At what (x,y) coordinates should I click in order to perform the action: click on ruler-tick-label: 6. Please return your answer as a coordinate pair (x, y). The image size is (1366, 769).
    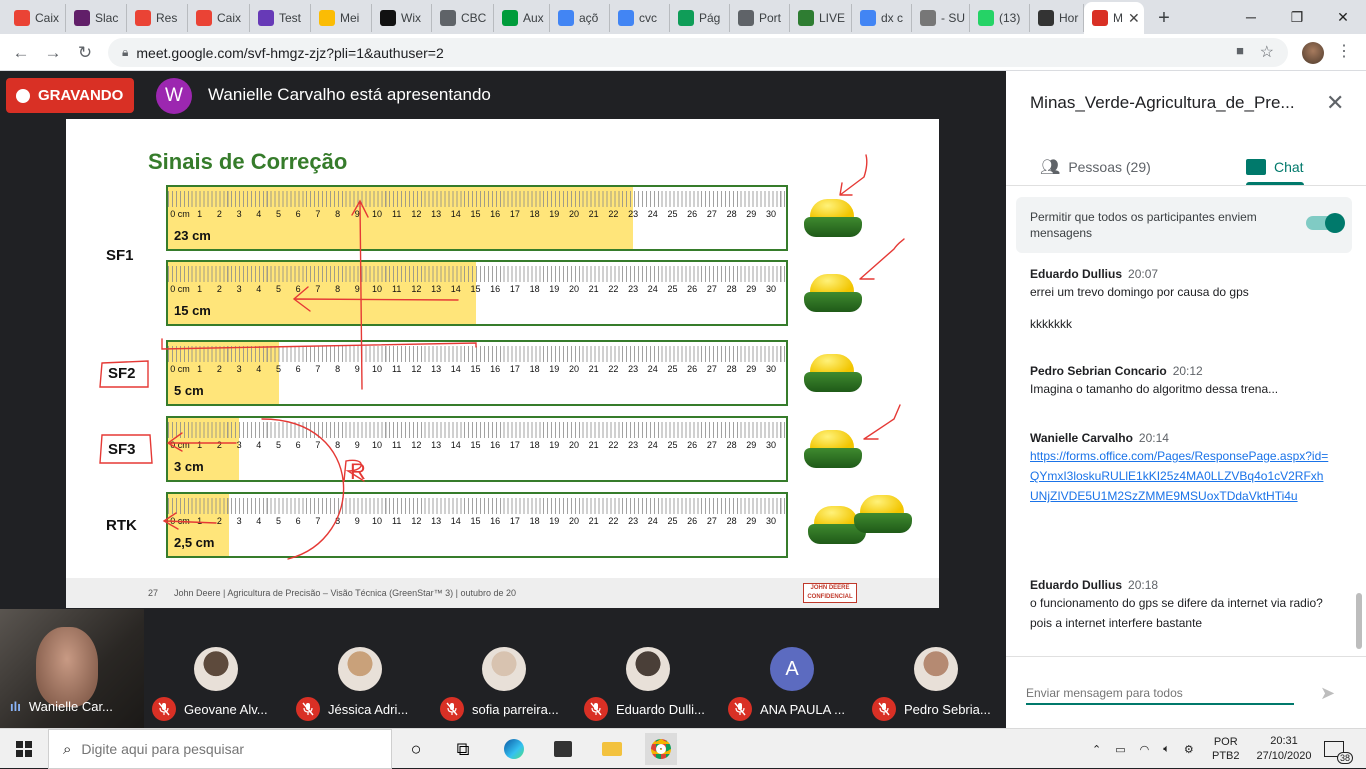
    Looking at the image, I should click on (298, 369).